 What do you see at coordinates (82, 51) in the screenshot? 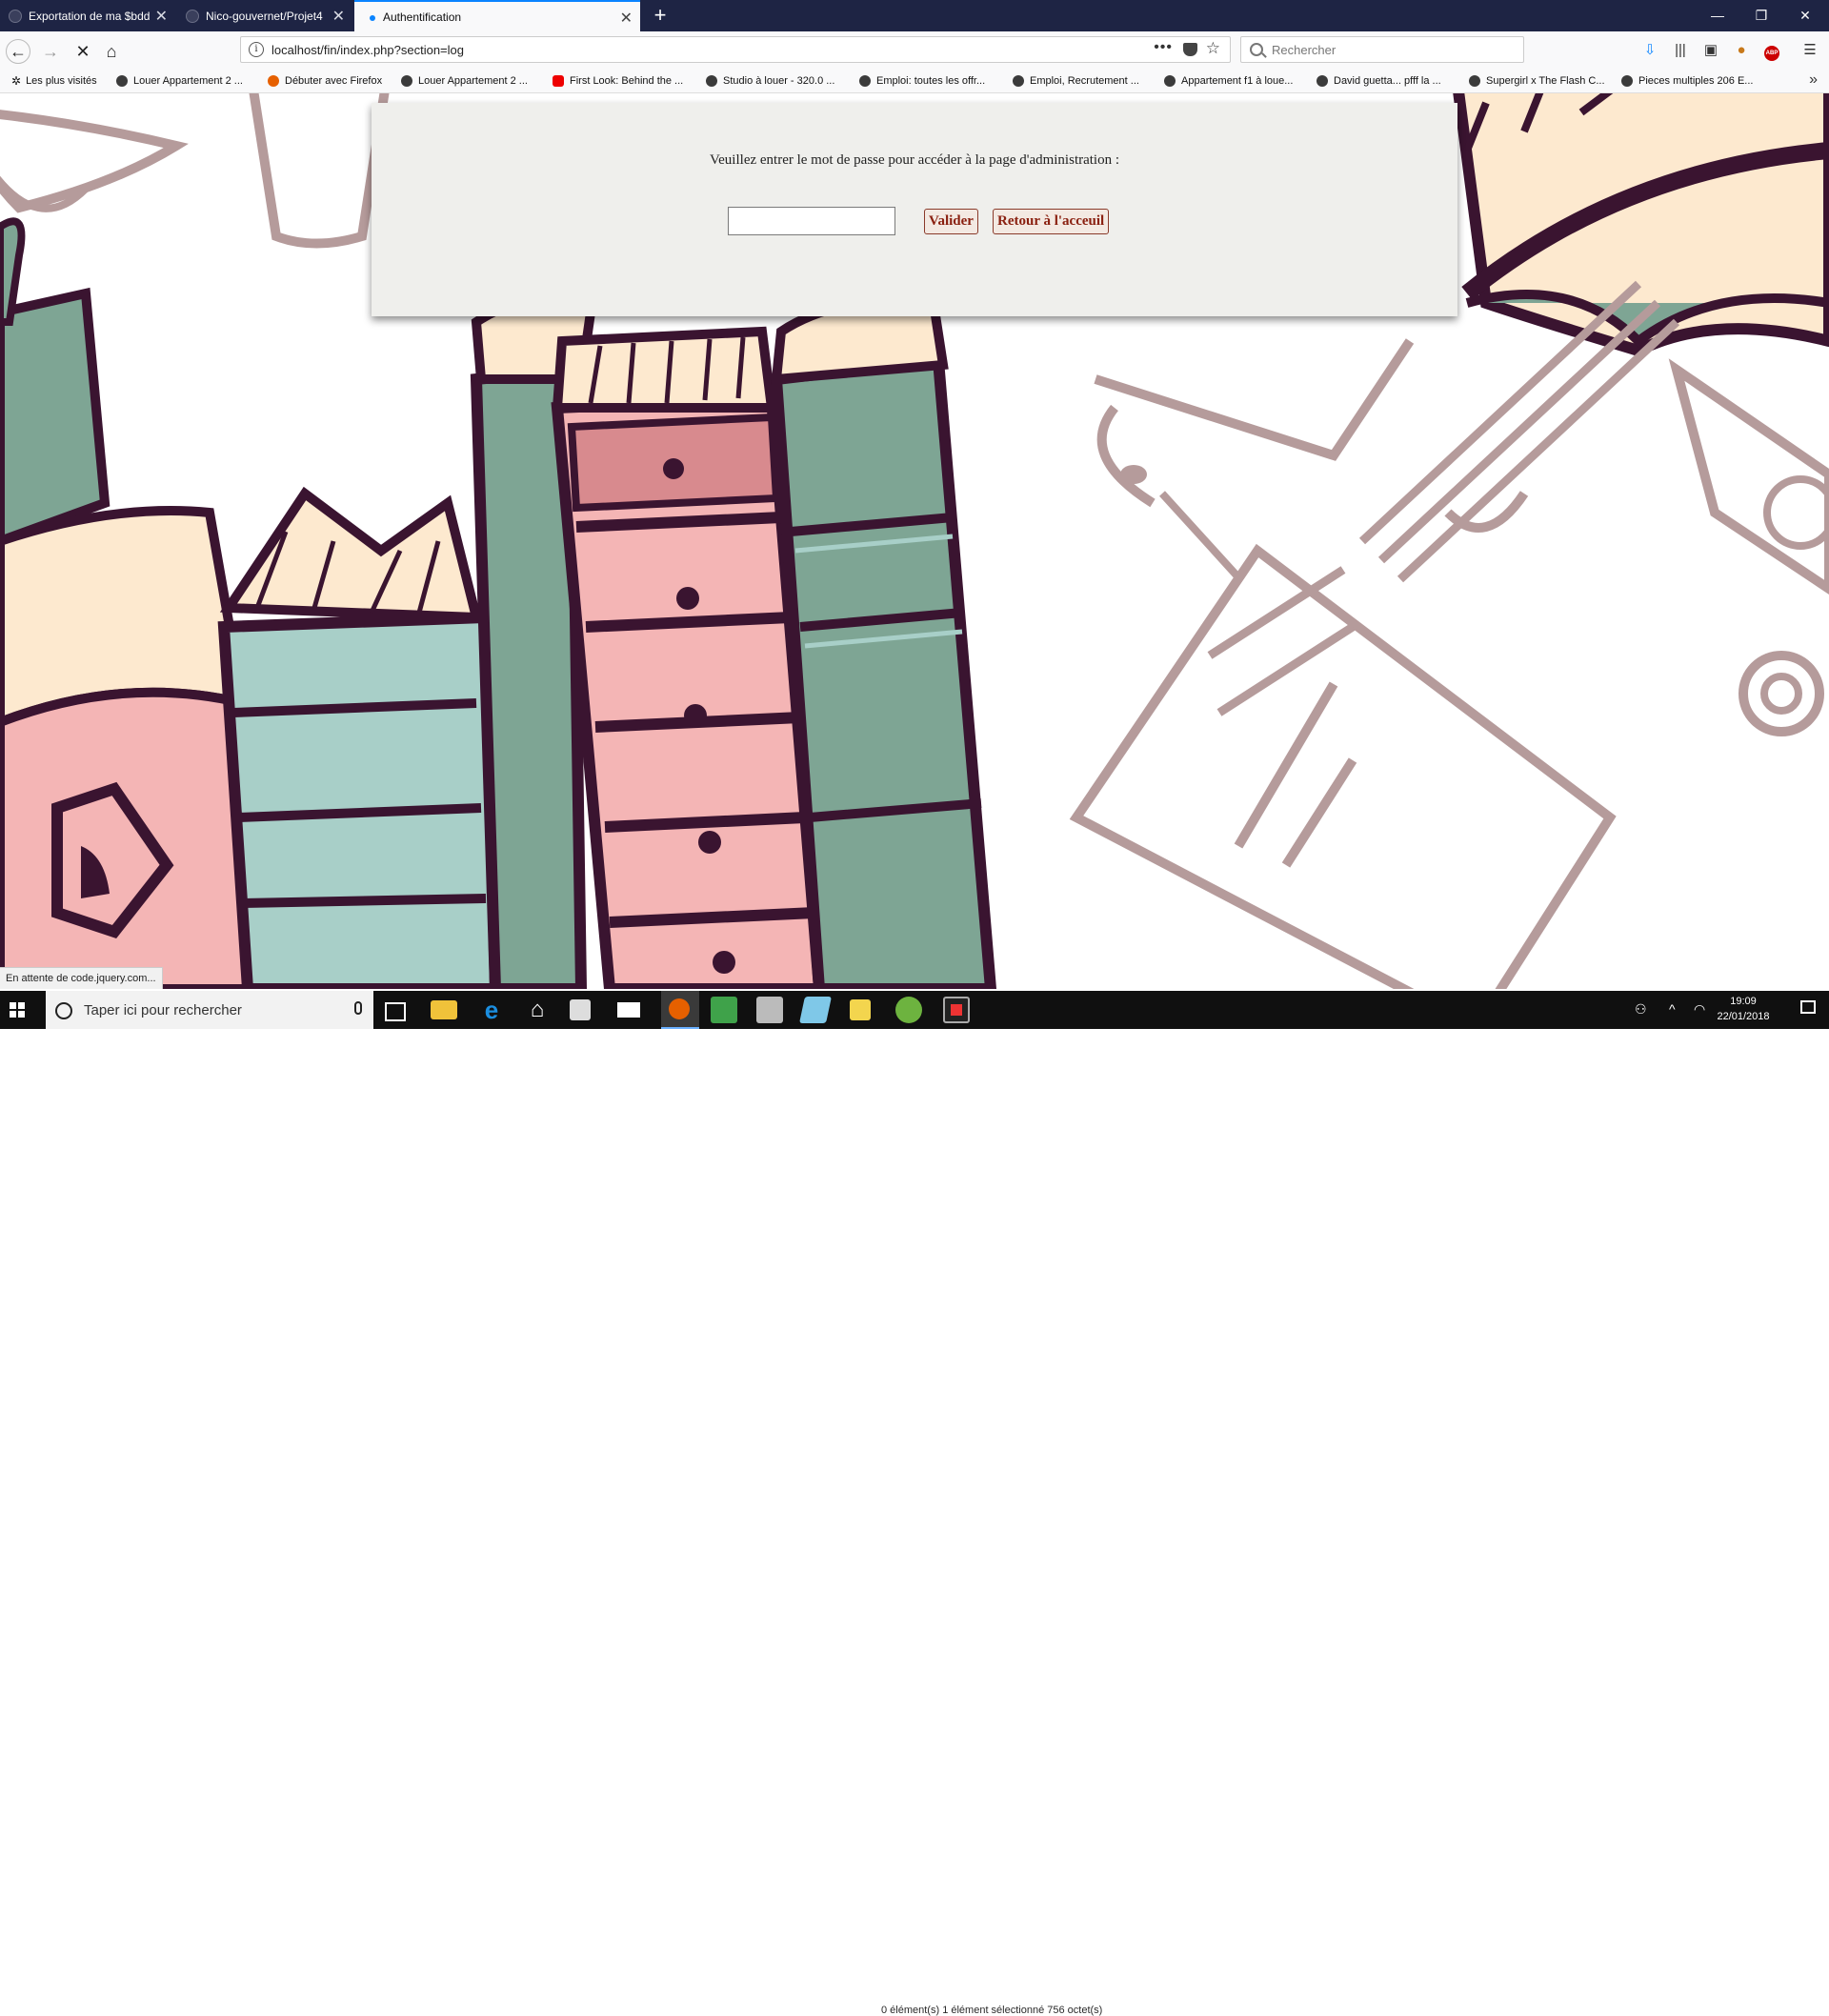
I see `stop-loading-button: ✕` at bounding box center [82, 51].